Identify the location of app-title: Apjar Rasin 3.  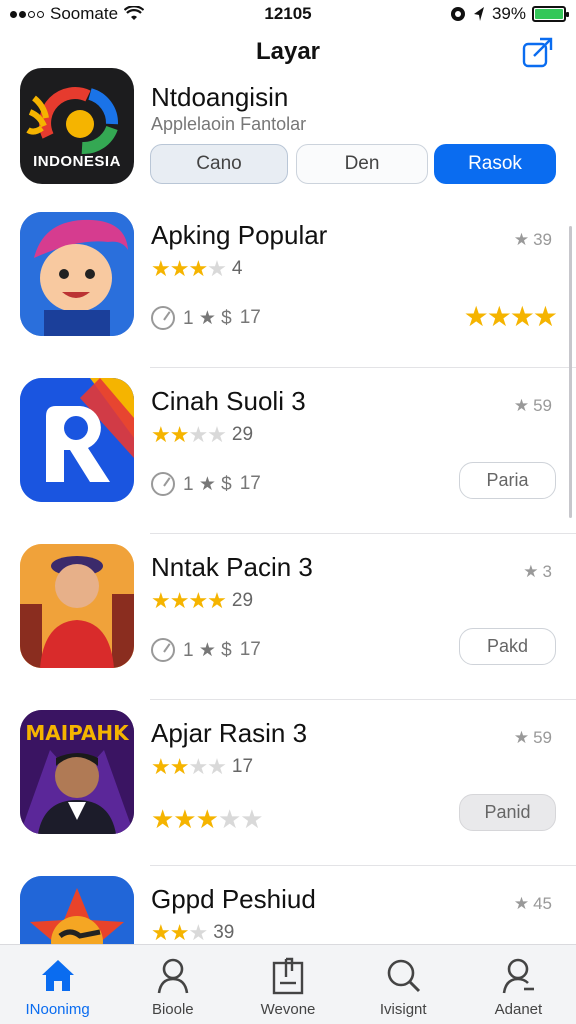
(229, 733).